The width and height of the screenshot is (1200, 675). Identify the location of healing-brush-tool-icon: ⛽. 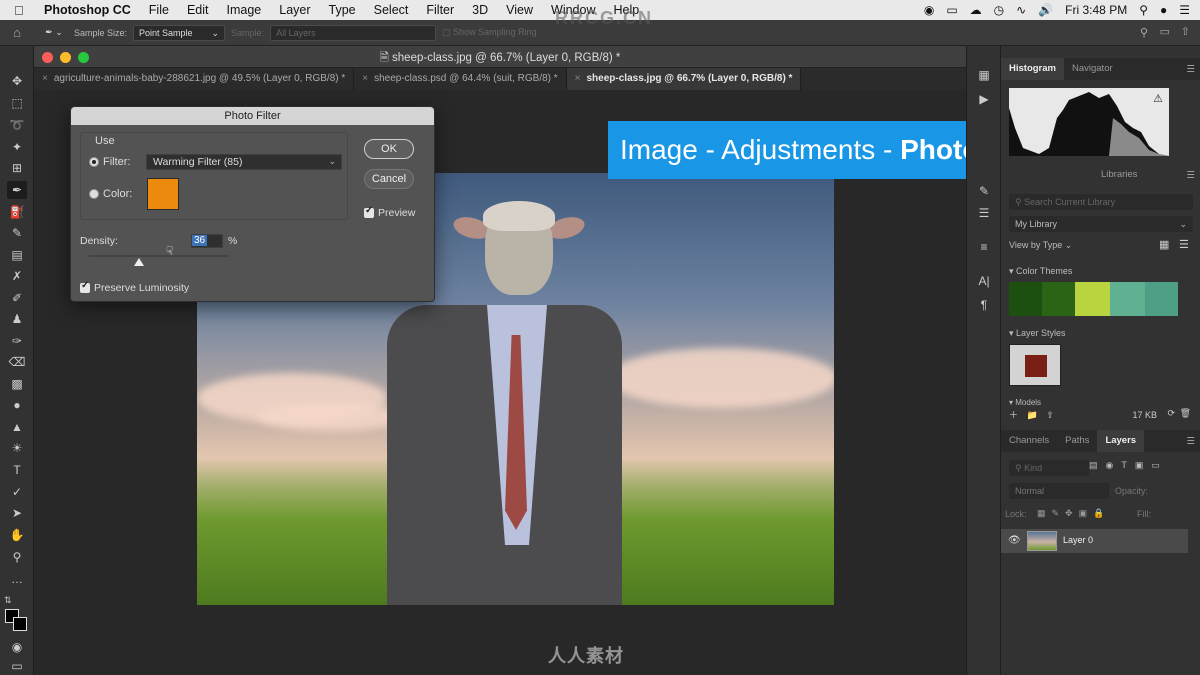
(17, 212).